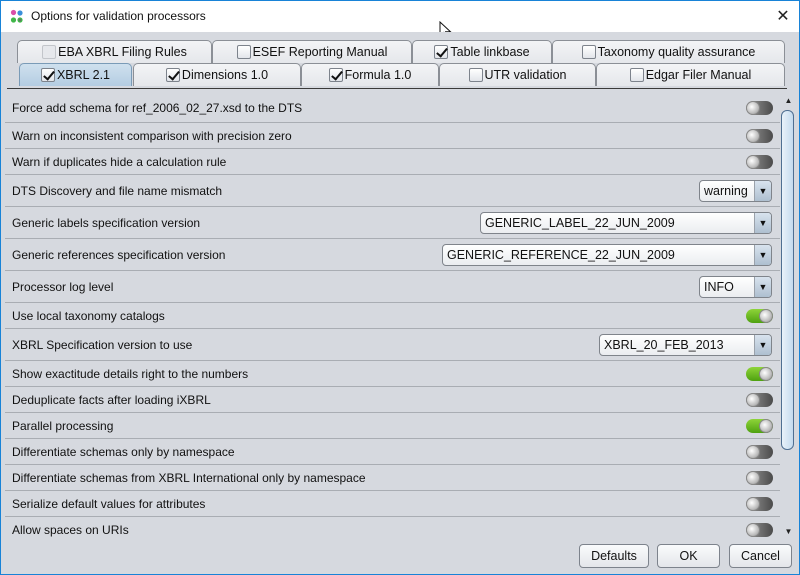  What do you see at coordinates (47, 75) in the screenshot?
I see `xbrl-2-1-checkbox` at bounding box center [47, 75].